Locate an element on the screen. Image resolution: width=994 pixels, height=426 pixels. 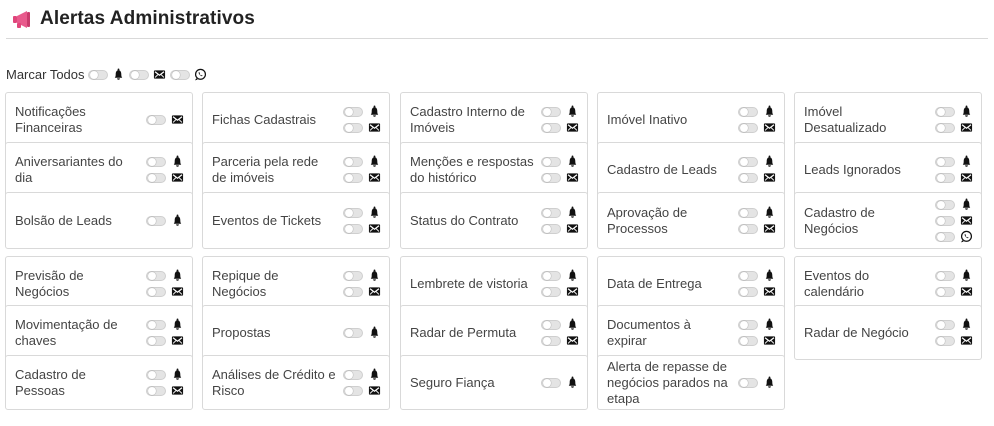
mark-all-whatsapp-toggle is located at coordinates (179, 74).